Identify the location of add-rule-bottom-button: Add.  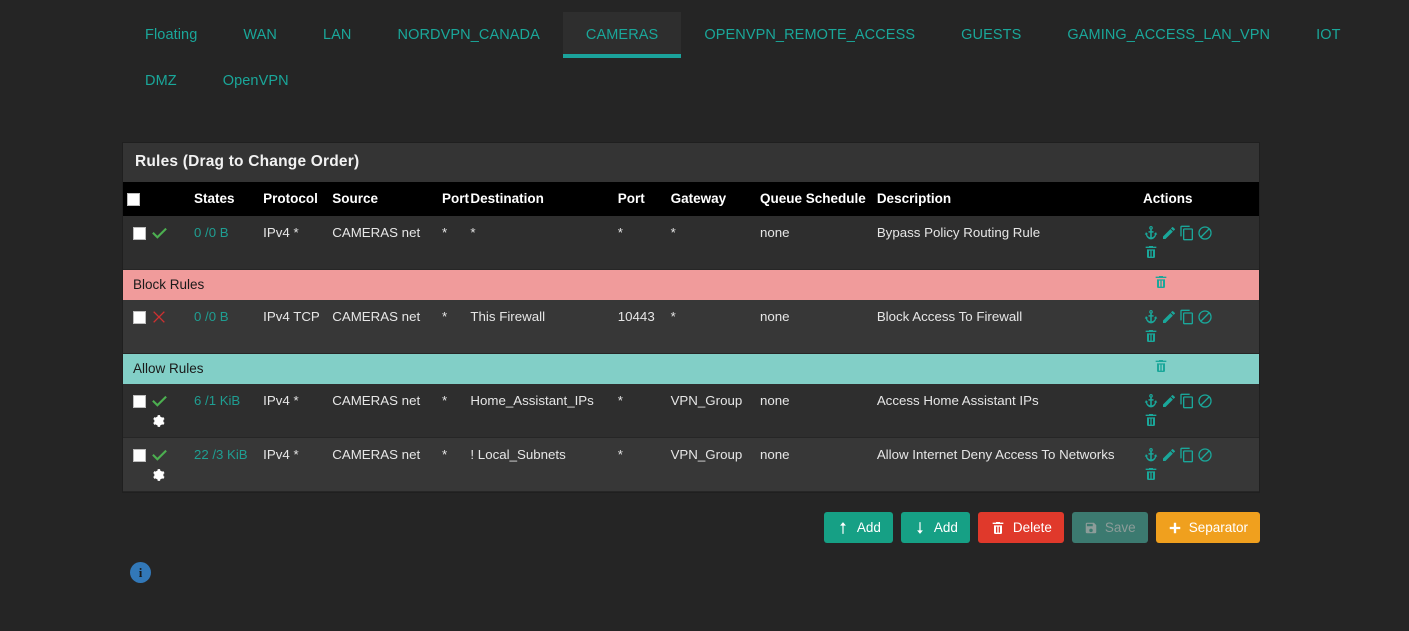
(935, 527).